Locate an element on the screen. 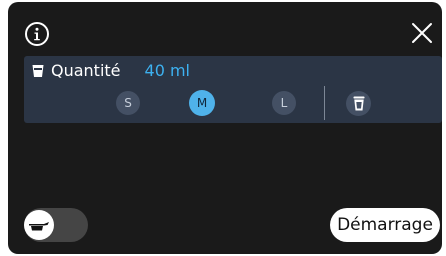 This screenshot has width=446, height=256. milk-toggle is located at coordinates (56, 225).